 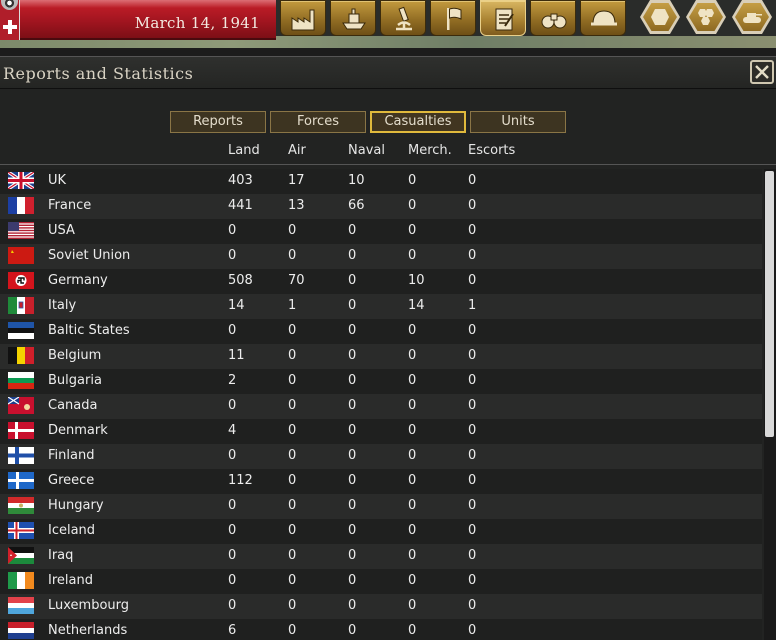 What do you see at coordinates (706, 17) in the screenshot?
I see `hex-cluster-button` at bounding box center [706, 17].